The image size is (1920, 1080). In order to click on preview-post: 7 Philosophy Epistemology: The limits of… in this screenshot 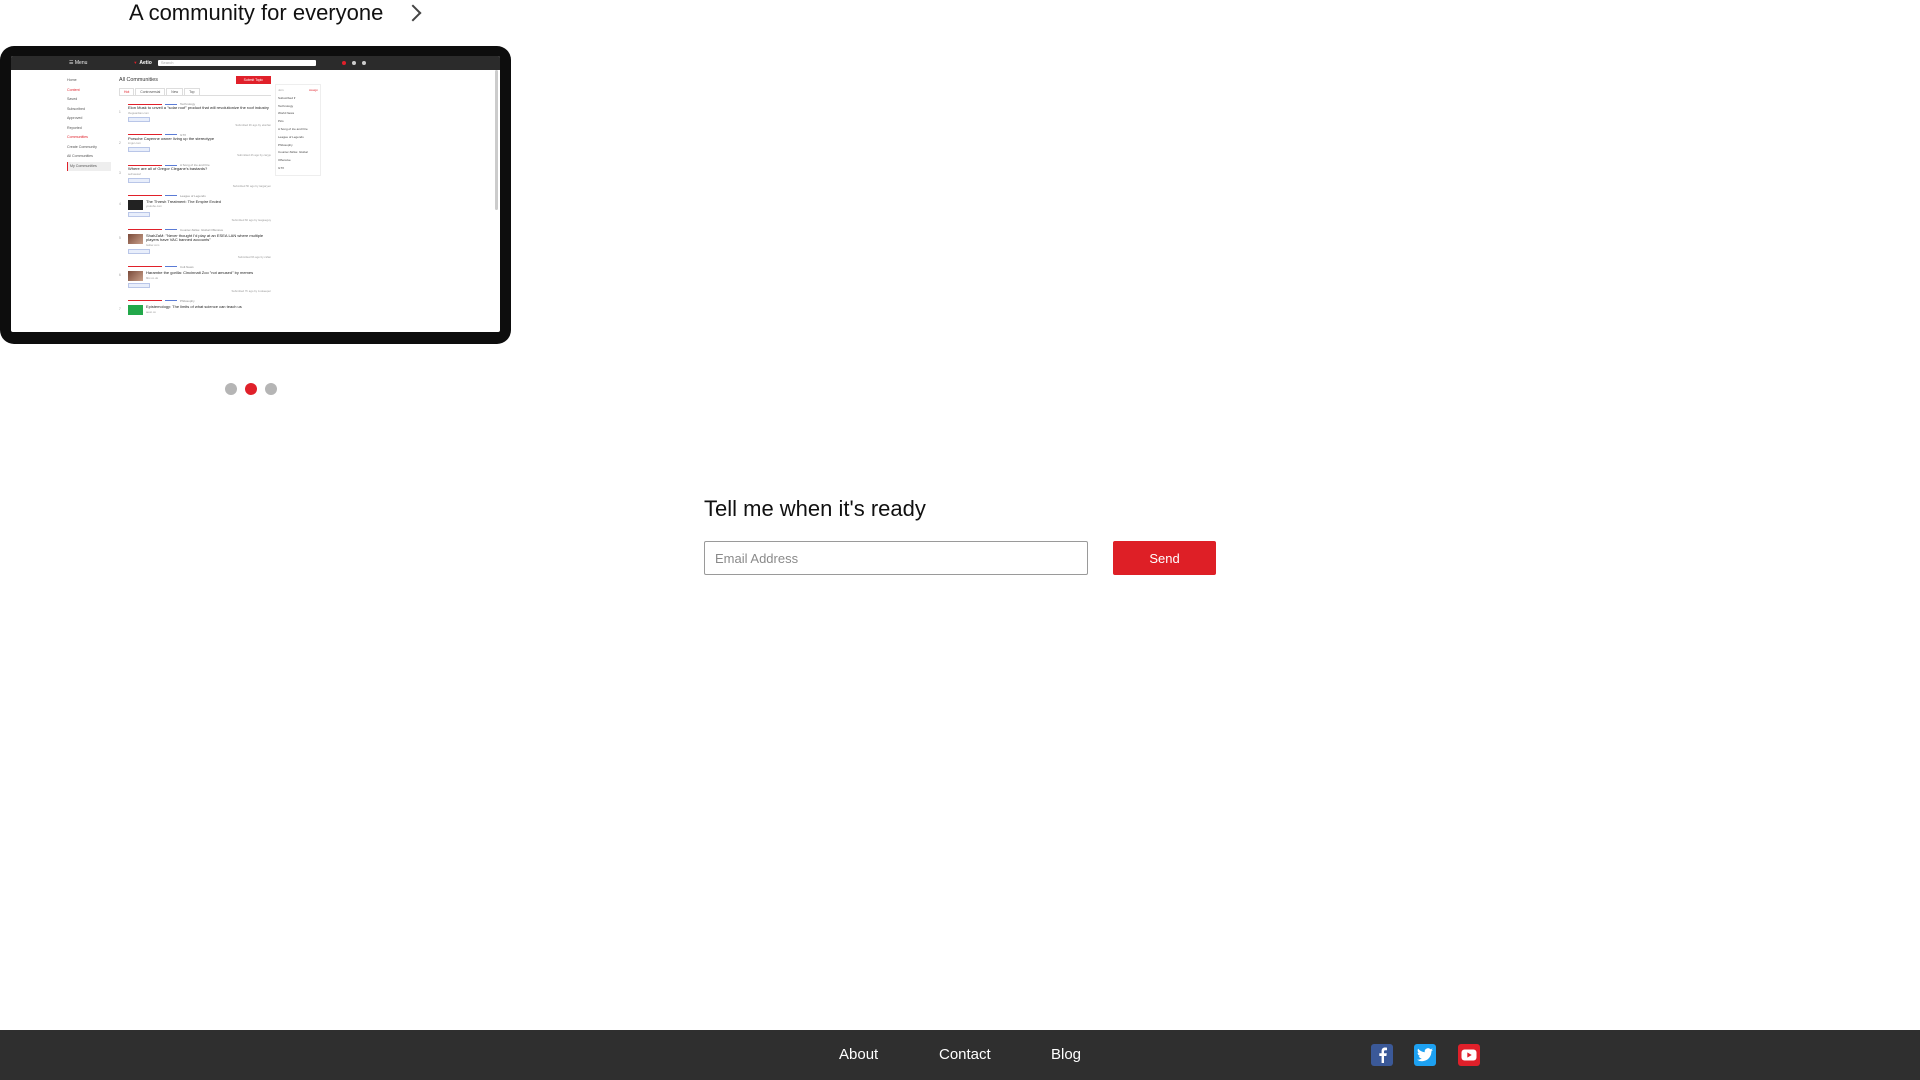, I will do `click(195, 309)`.